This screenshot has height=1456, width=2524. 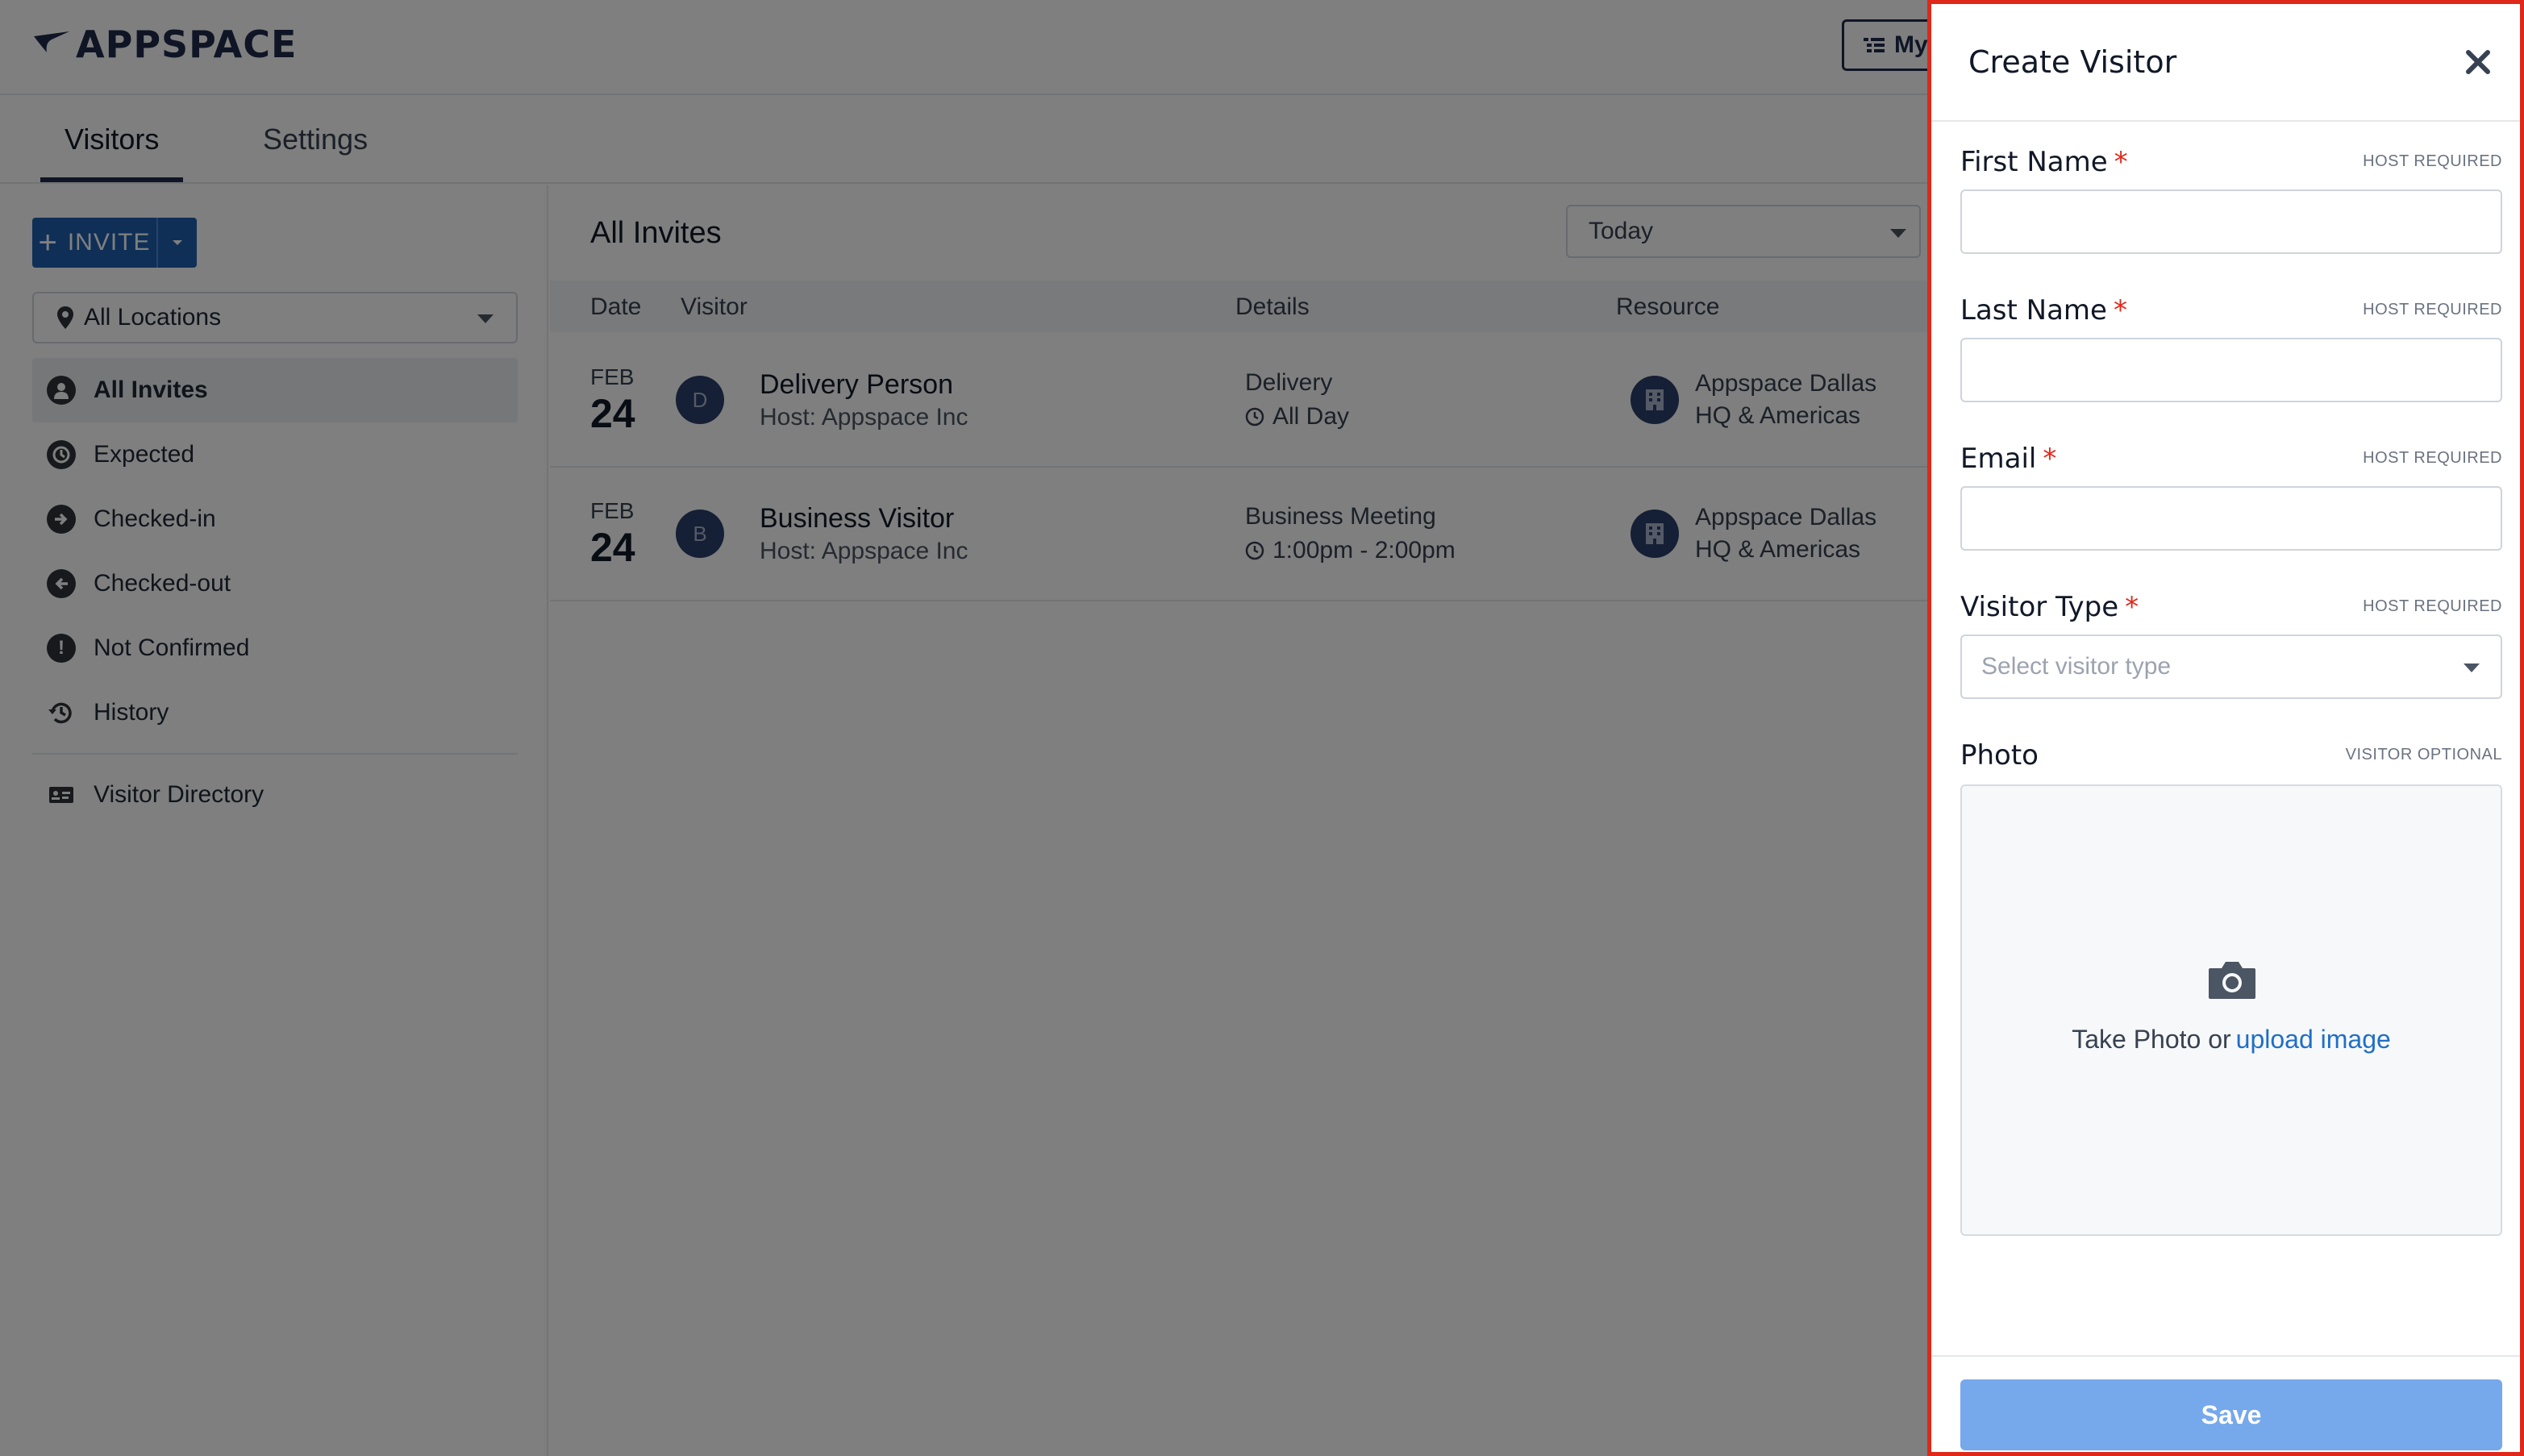 What do you see at coordinates (2231, 1040) in the screenshot?
I see `photo-instructions: Take Photo or upload image` at bounding box center [2231, 1040].